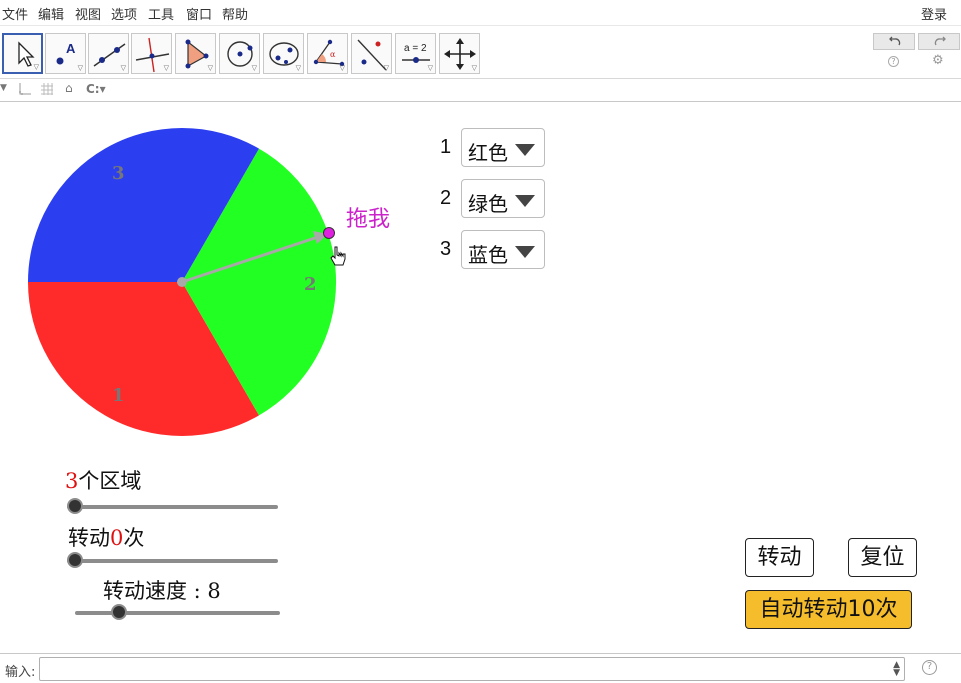  Describe the element at coordinates (51, 13) in the screenshot. I see `menu-edit: 编辑` at that location.